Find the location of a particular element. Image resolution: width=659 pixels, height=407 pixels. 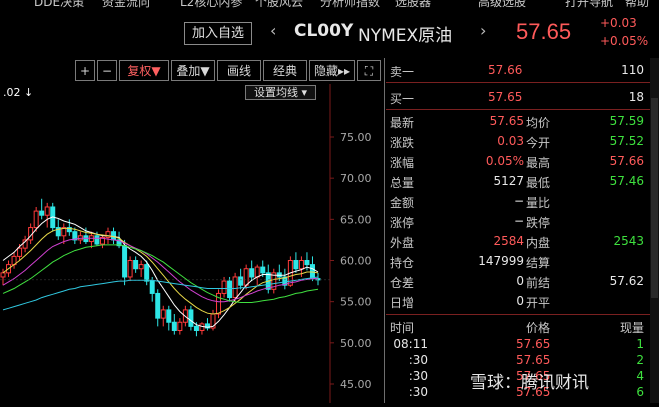

quote-stat-label: 日增 is located at coordinates (402, 303).